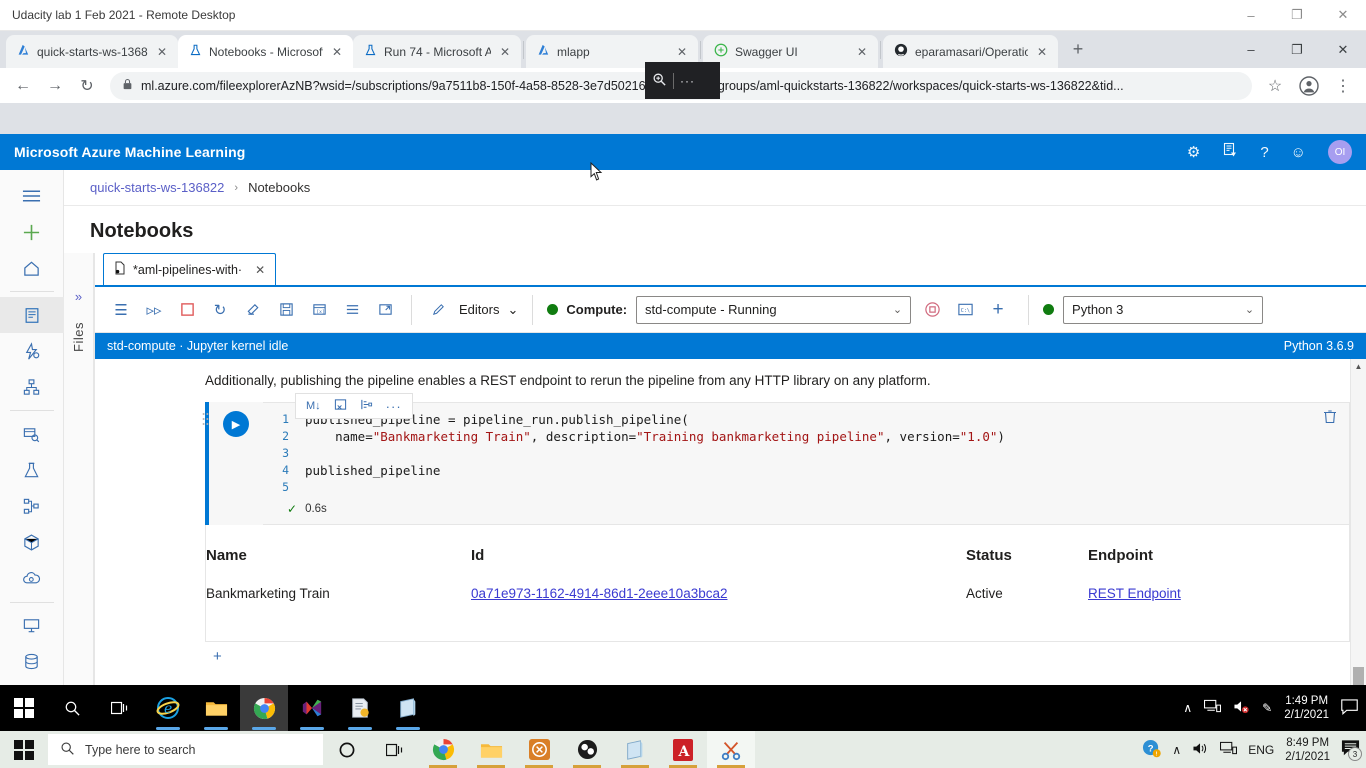 Image resolution: width=1366 pixels, height=768 pixels. Describe the element at coordinates (32, 470) in the screenshot. I see `sidebar-item-experiments` at that location.